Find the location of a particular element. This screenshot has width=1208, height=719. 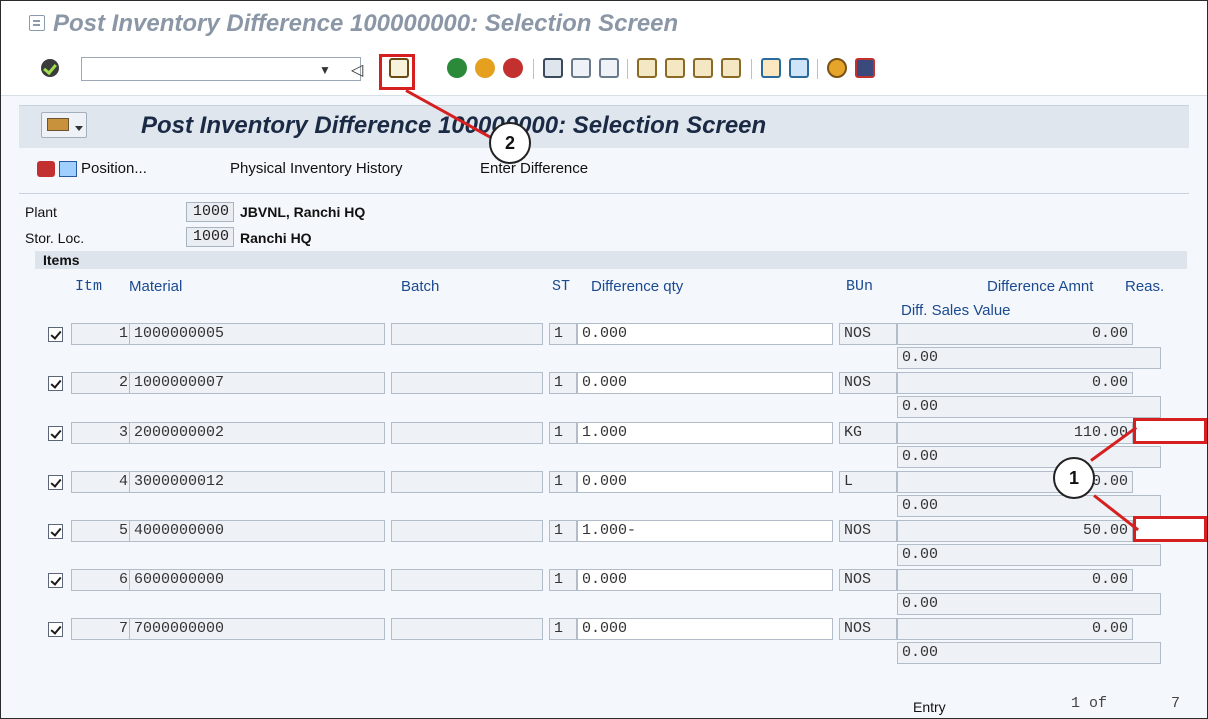

item-number: 5 is located at coordinates (102, 531).